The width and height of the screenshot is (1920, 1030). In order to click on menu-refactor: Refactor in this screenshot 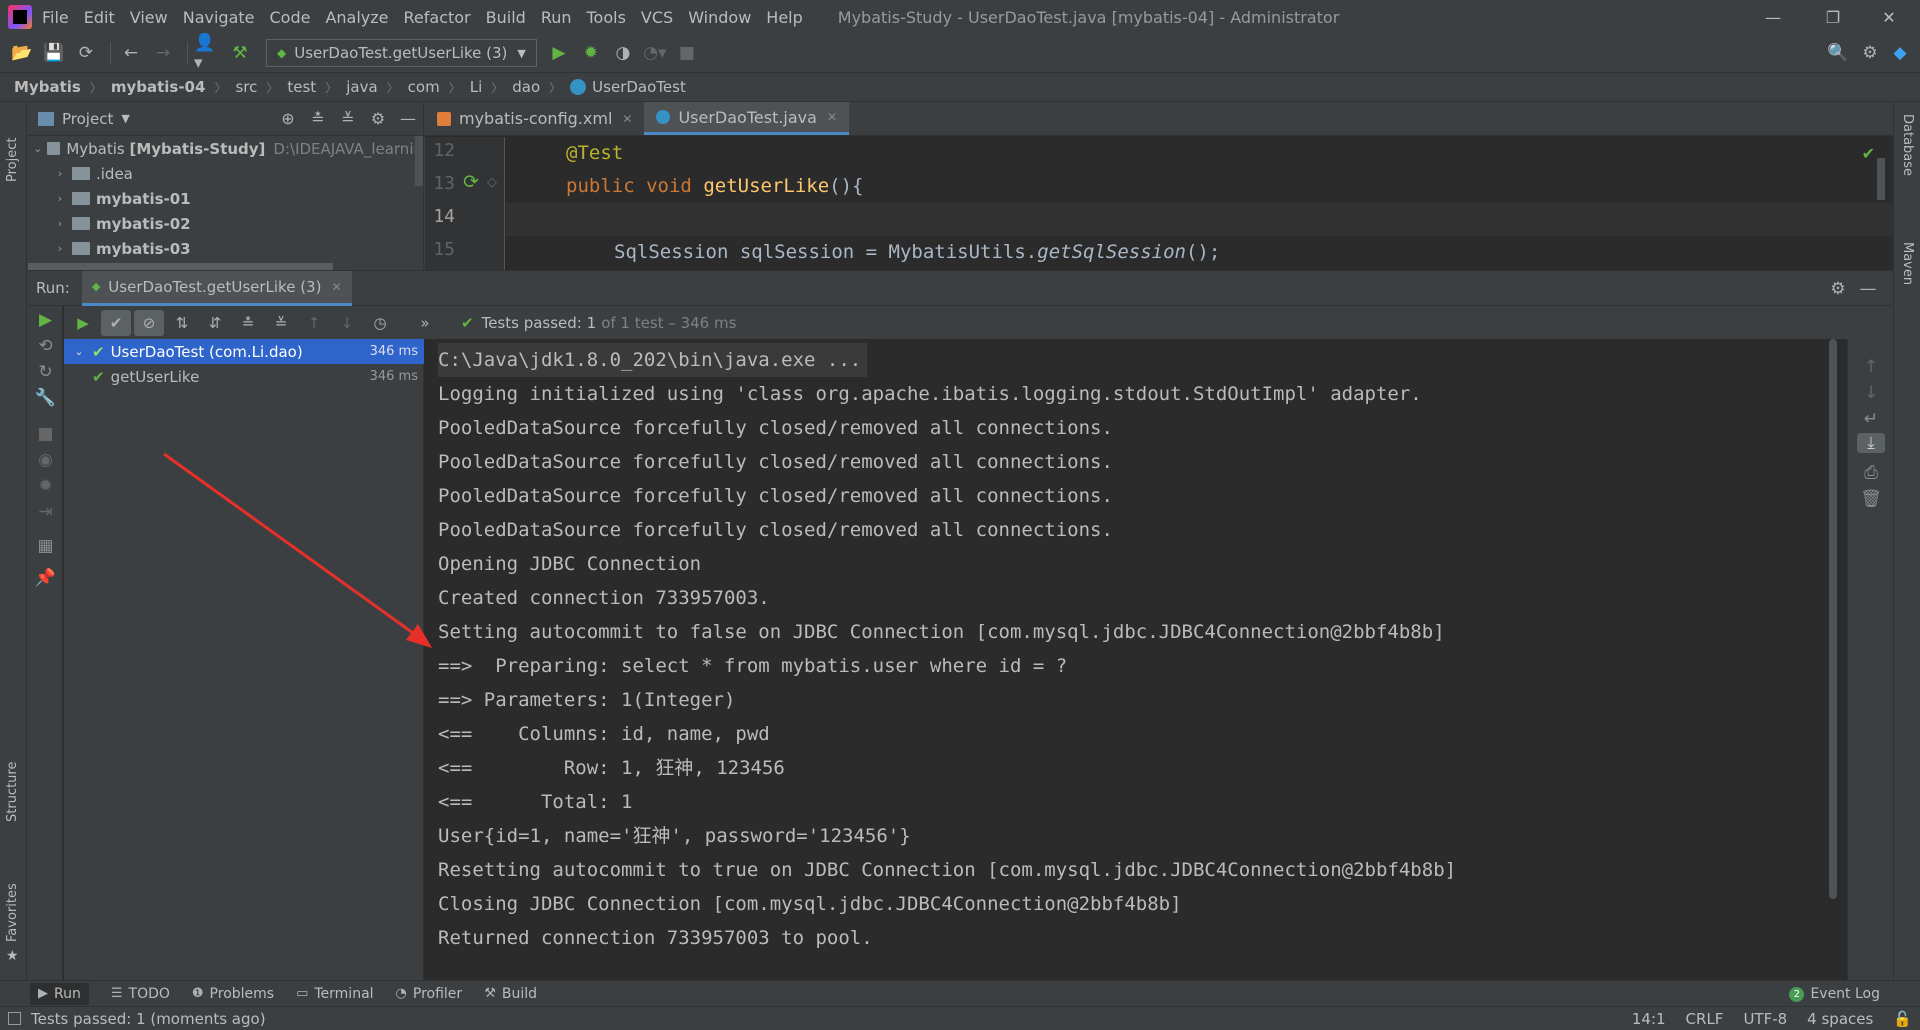, I will do `click(437, 17)`.